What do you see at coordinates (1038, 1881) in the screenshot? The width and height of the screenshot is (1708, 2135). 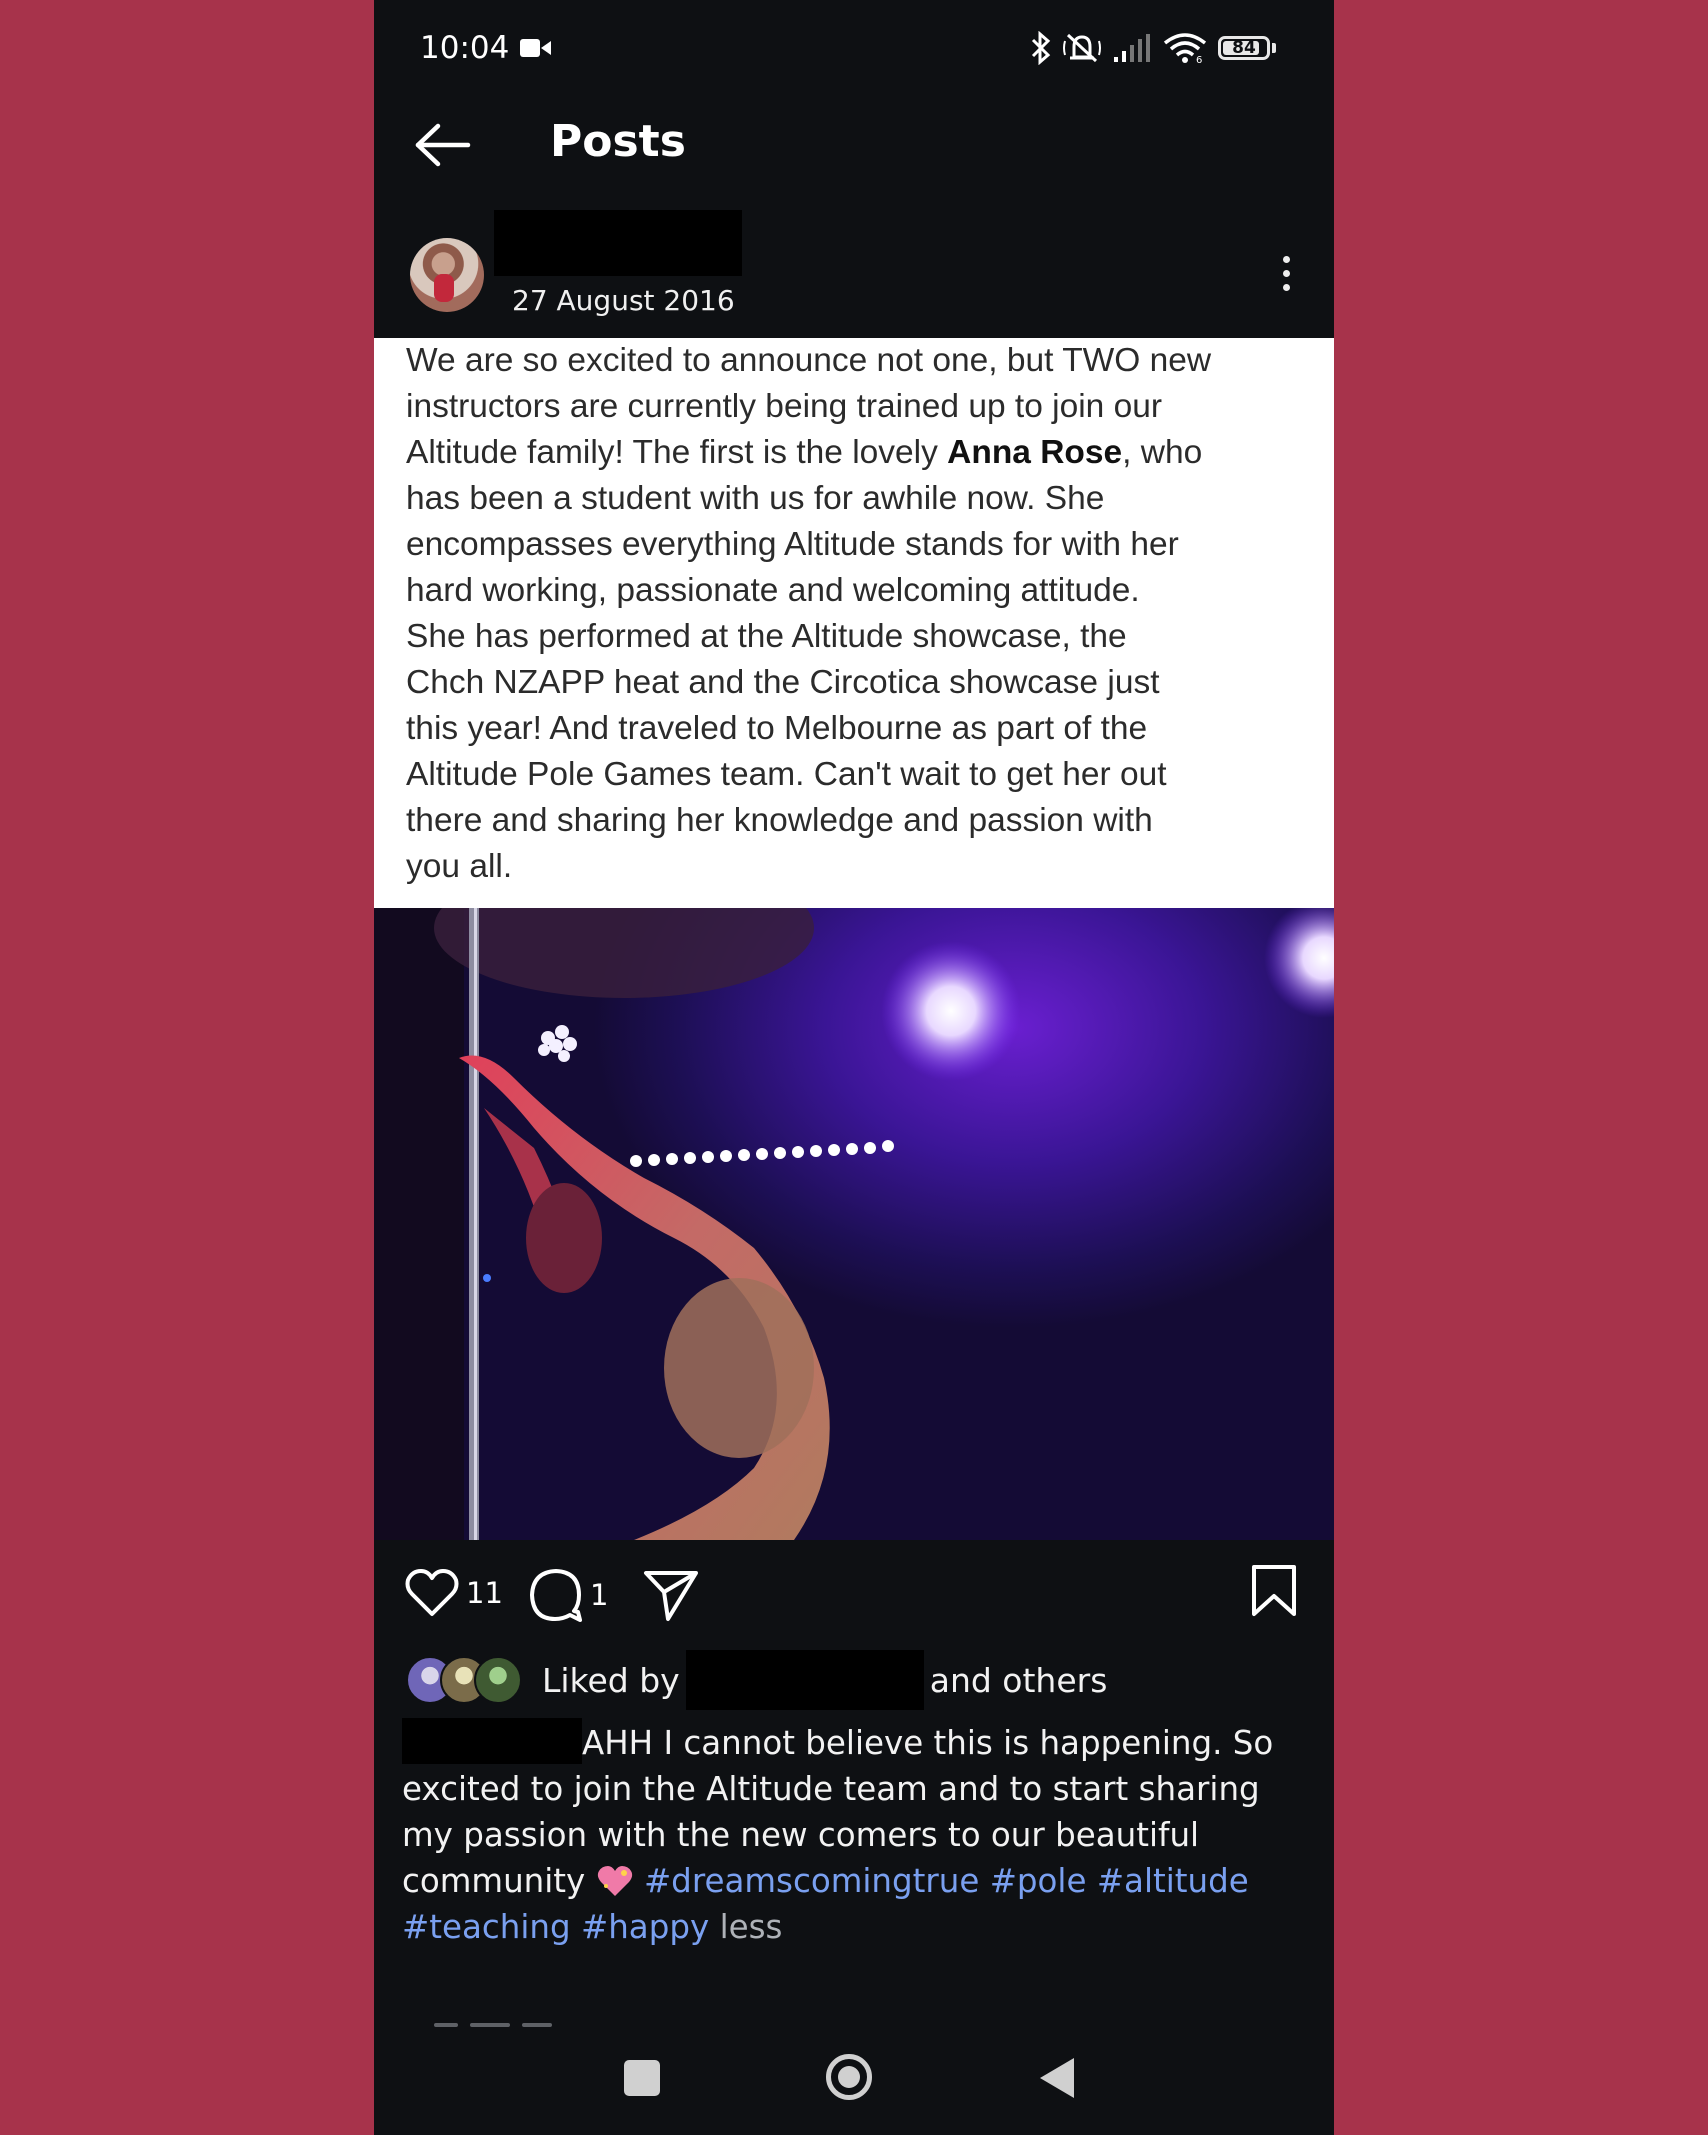 I see `hashtag: #pole` at bounding box center [1038, 1881].